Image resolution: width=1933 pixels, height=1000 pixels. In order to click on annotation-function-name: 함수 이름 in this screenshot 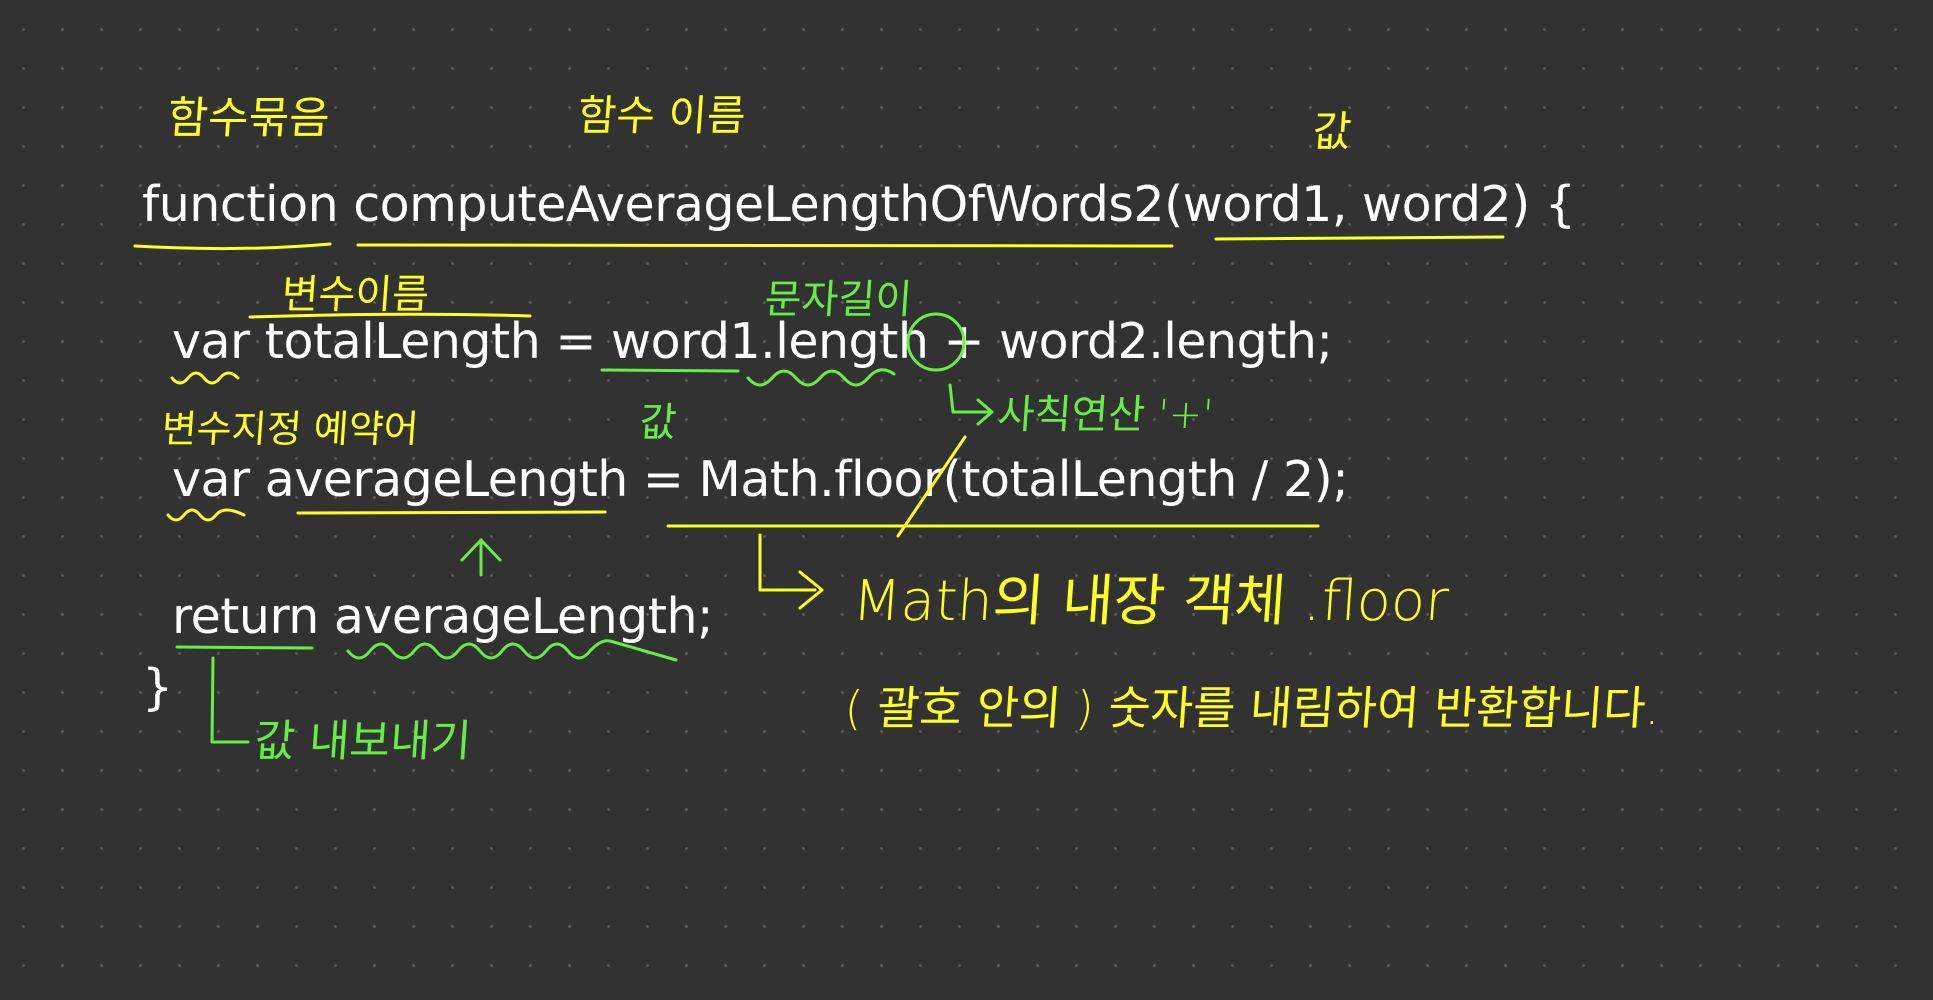, I will do `click(662, 115)`.